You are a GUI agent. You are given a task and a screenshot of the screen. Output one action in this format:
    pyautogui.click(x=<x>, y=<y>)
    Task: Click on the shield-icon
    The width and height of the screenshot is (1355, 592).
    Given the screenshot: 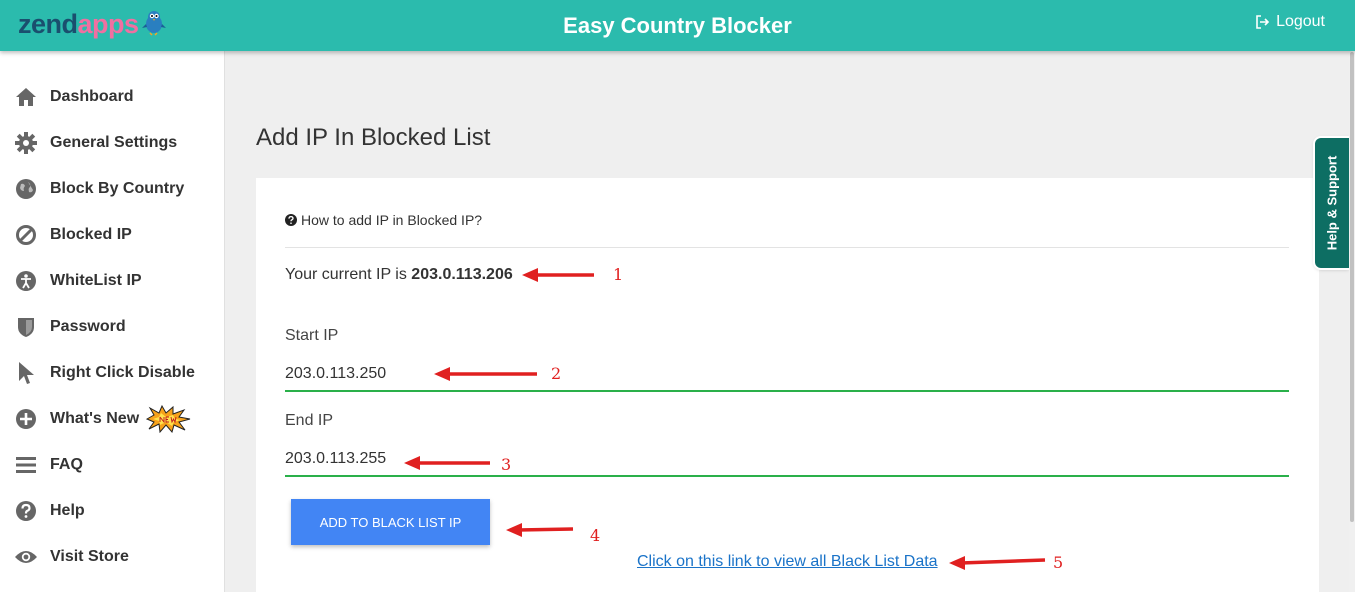 What is the action you would take?
    pyautogui.click(x=26, y=327)
    